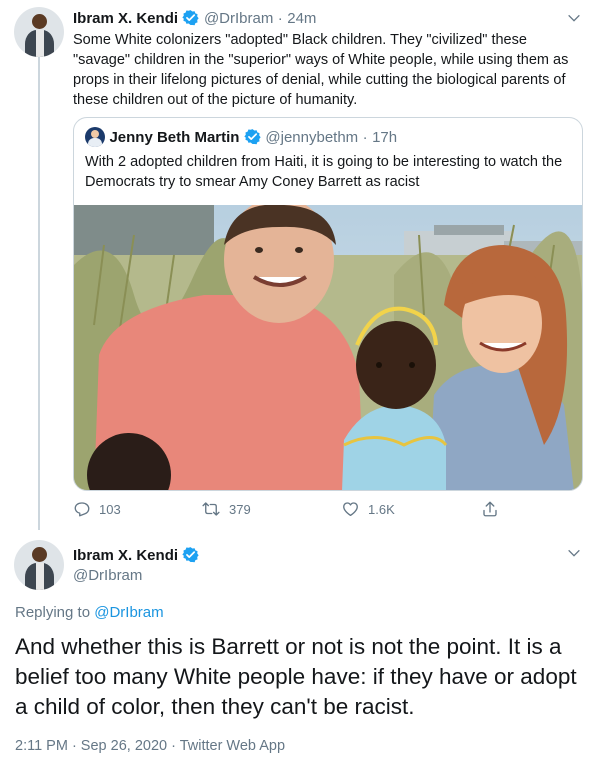  I want to click on like-icon, so click(350, 509).